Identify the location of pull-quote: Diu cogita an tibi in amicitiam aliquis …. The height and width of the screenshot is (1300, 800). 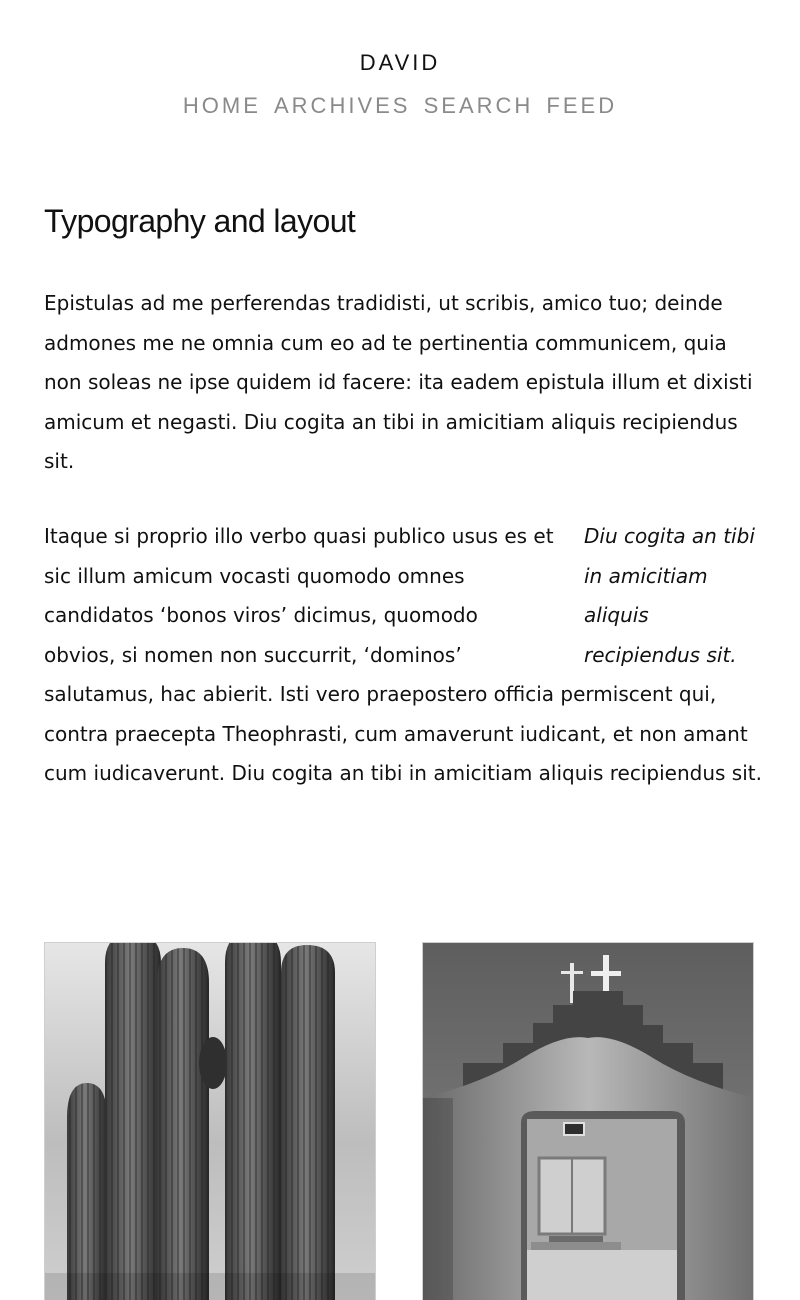
(669, 595).